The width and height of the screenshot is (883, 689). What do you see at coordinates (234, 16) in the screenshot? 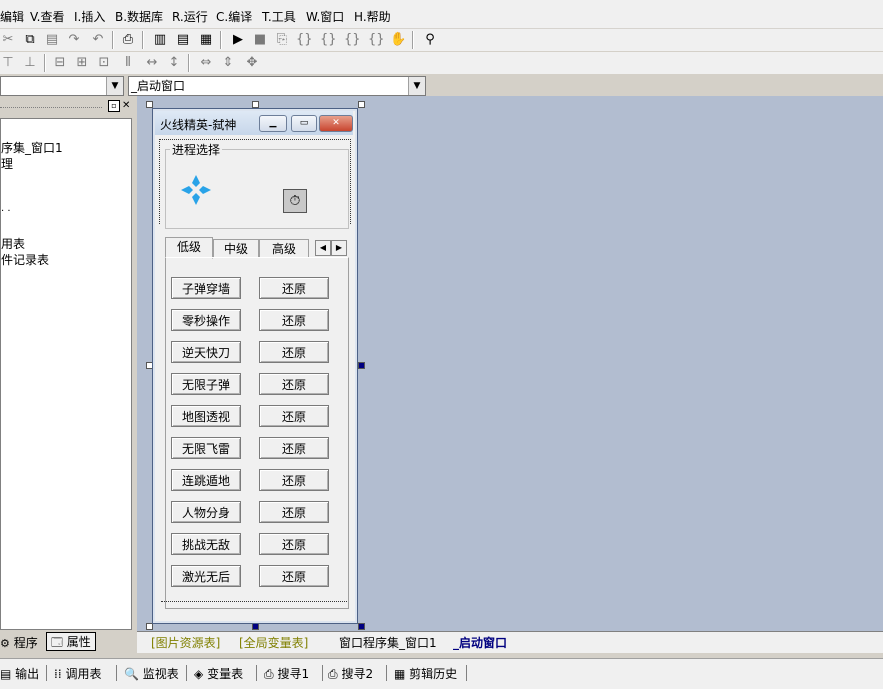
I see `menu-compile: C.编译` at bounding box center [234, 16].